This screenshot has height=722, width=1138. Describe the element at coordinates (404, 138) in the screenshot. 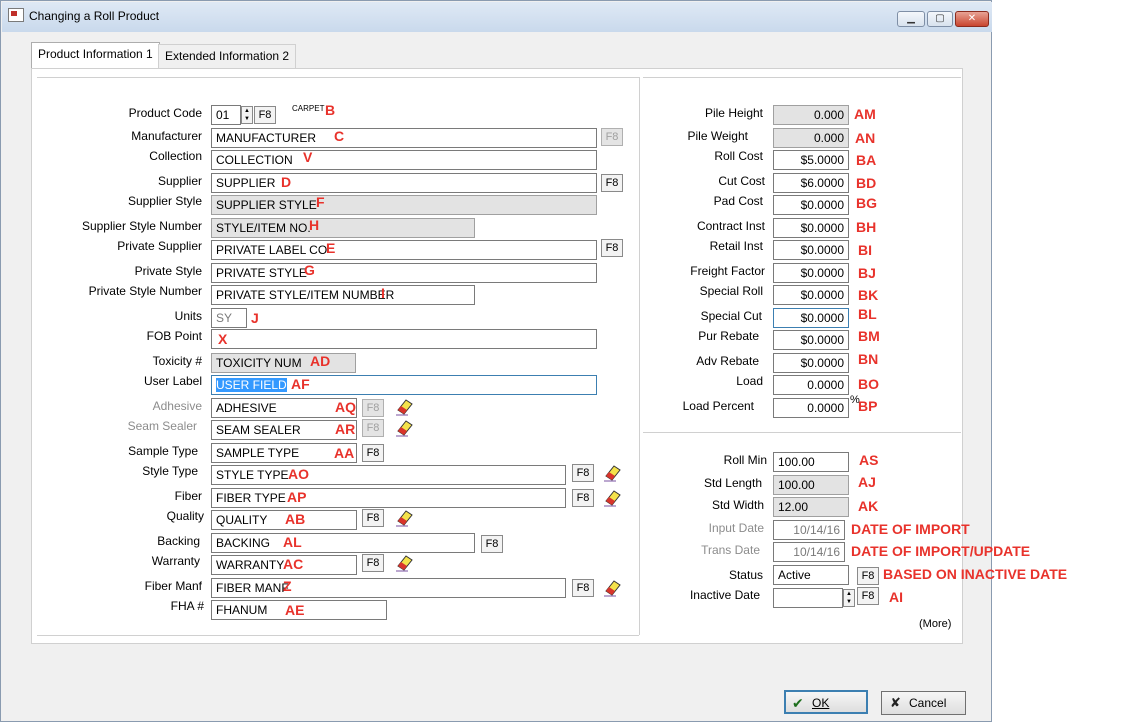

I see `manufacturer-input: MANUFACTURER` at that location.